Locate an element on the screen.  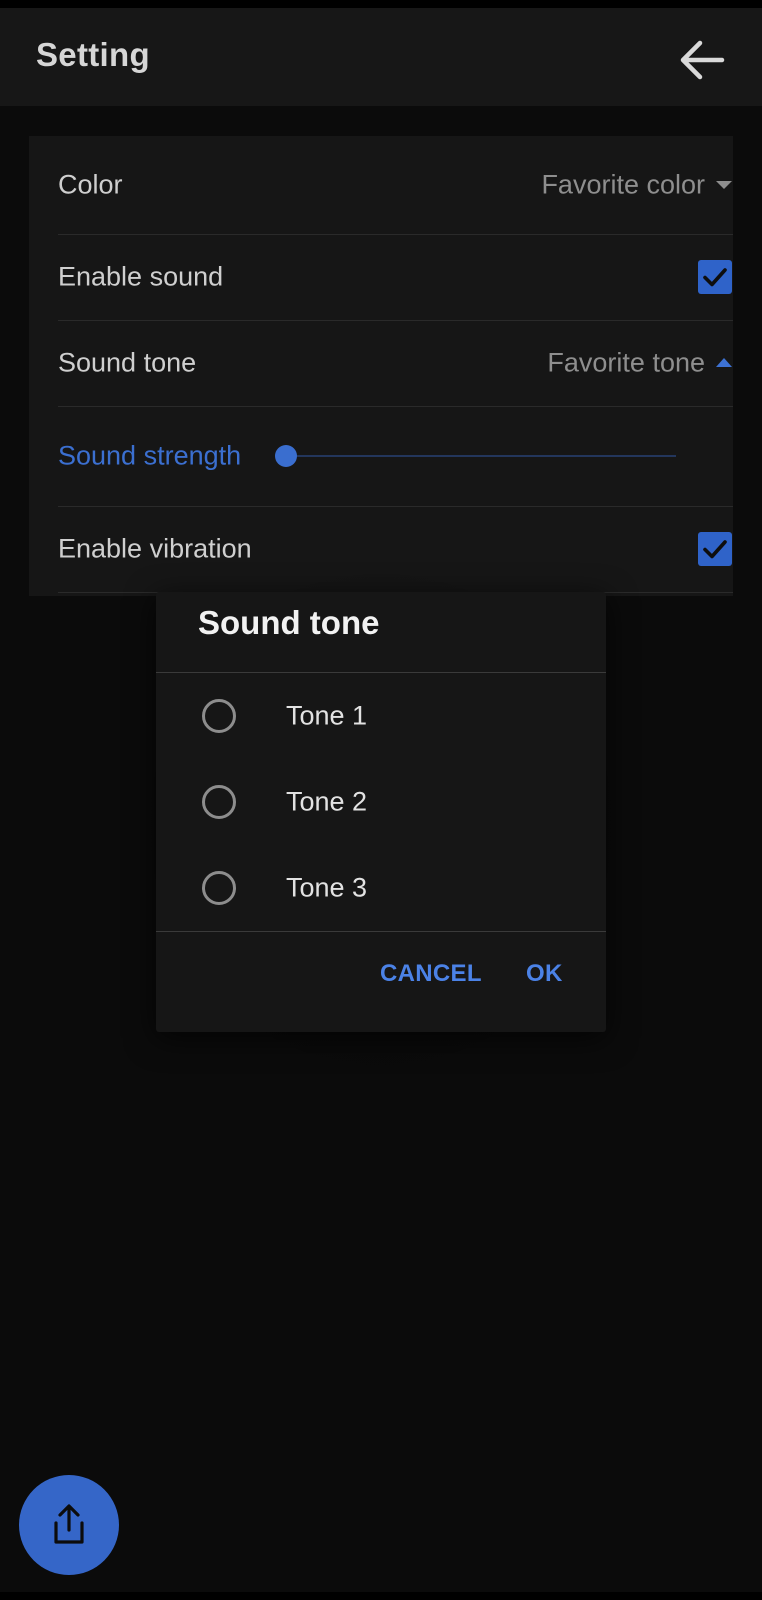
color-label: Color is located at coordinates (90, 184).